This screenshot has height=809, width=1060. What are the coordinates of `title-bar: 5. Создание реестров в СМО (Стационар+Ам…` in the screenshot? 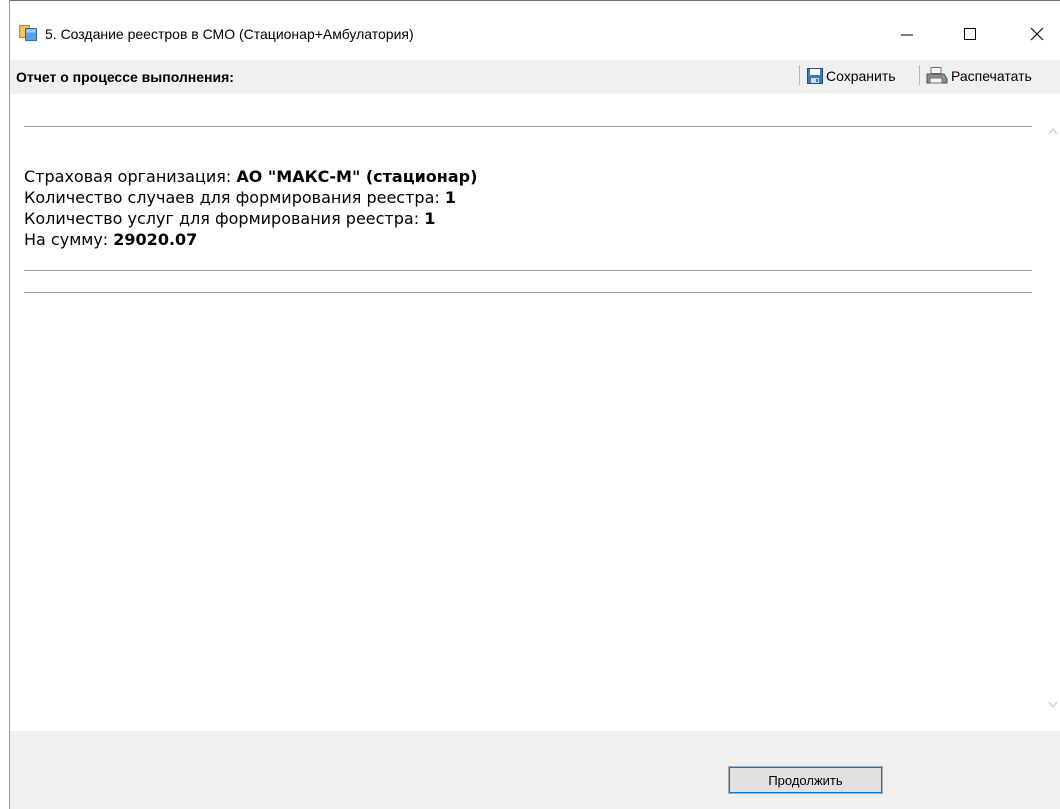 It's located at (535, 30).